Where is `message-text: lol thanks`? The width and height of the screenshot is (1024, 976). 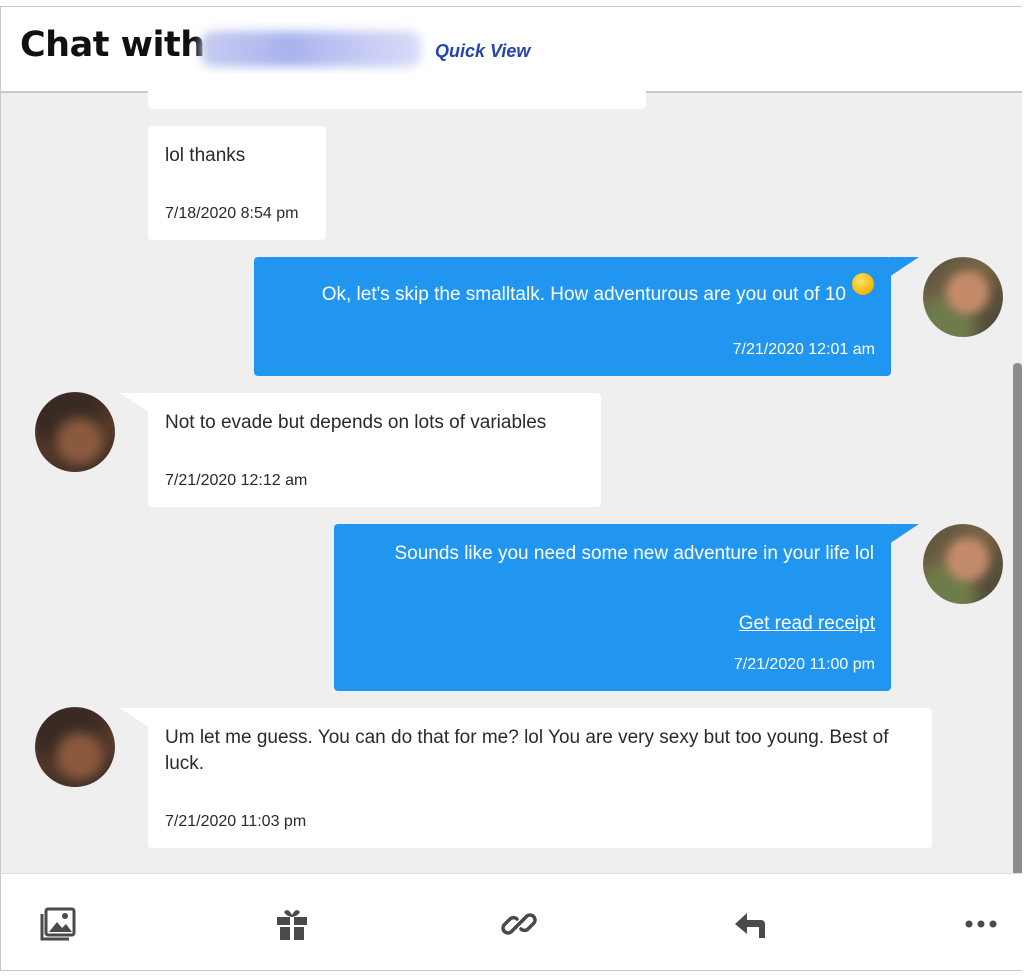 message-text: lol thanks is located at coordinates (205, 155).